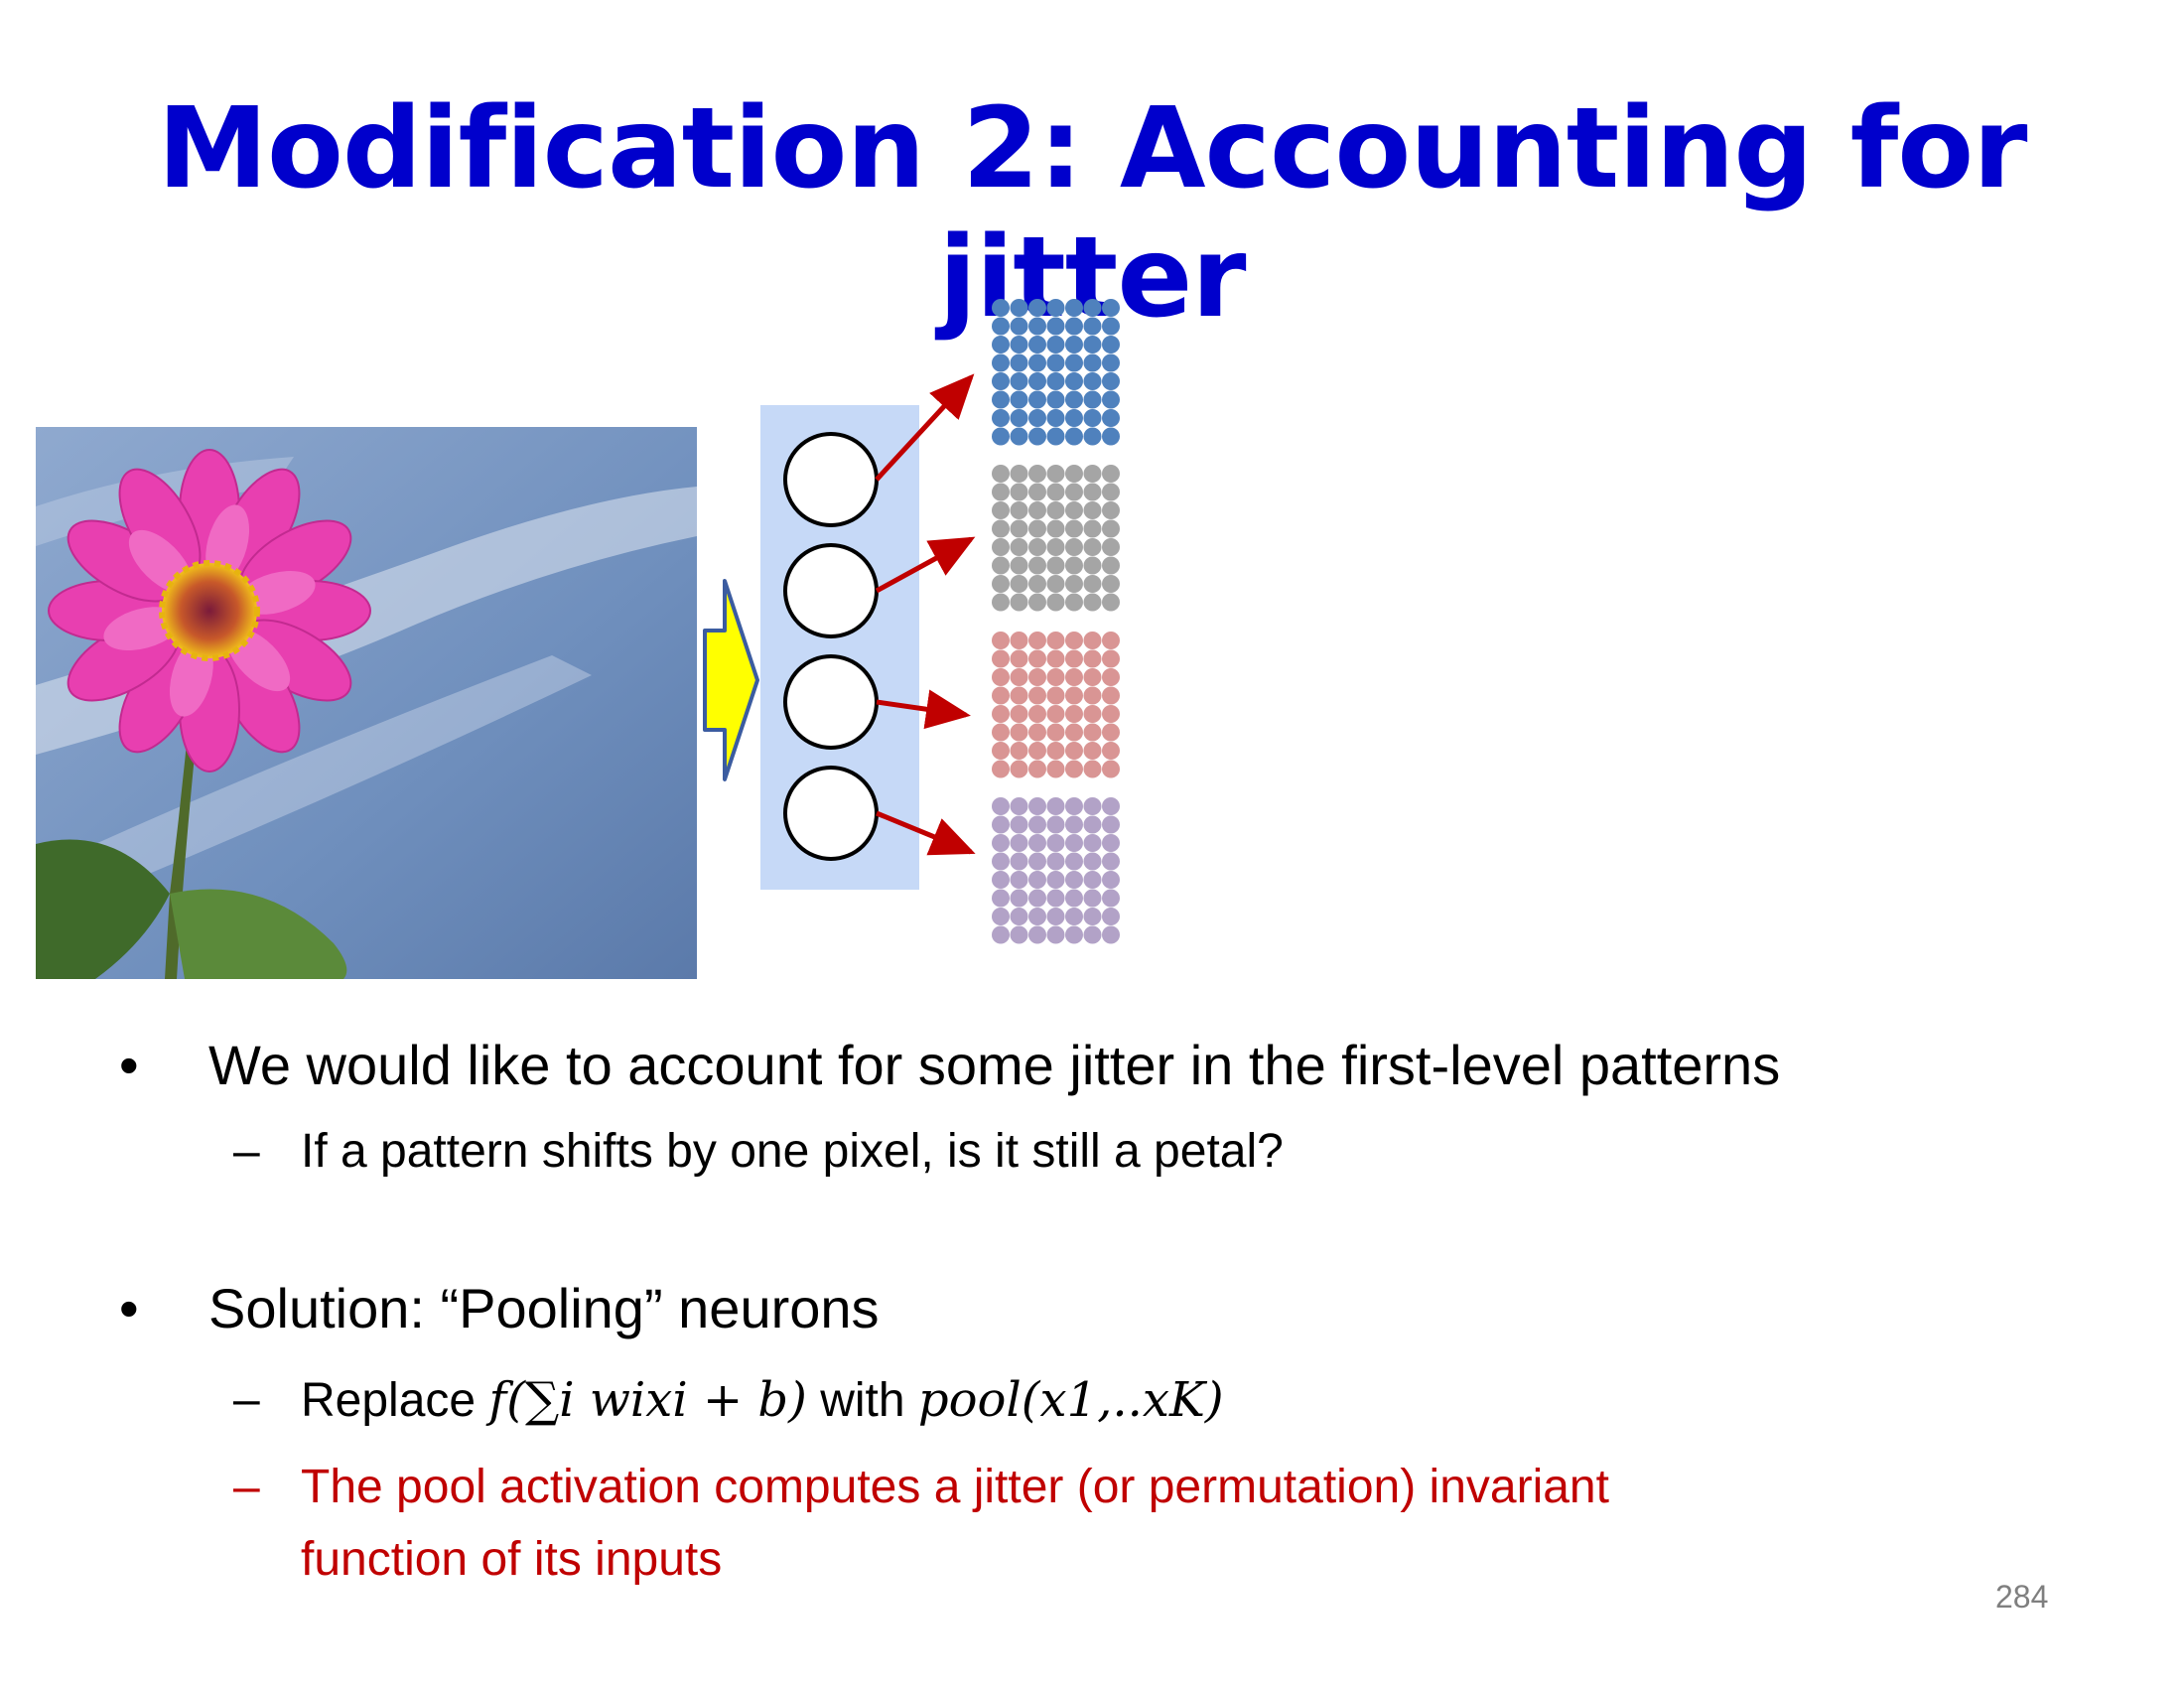  Describe the element at coordinates (1056, 538) in the screenshot. I see `feature-map-grid` at that location.